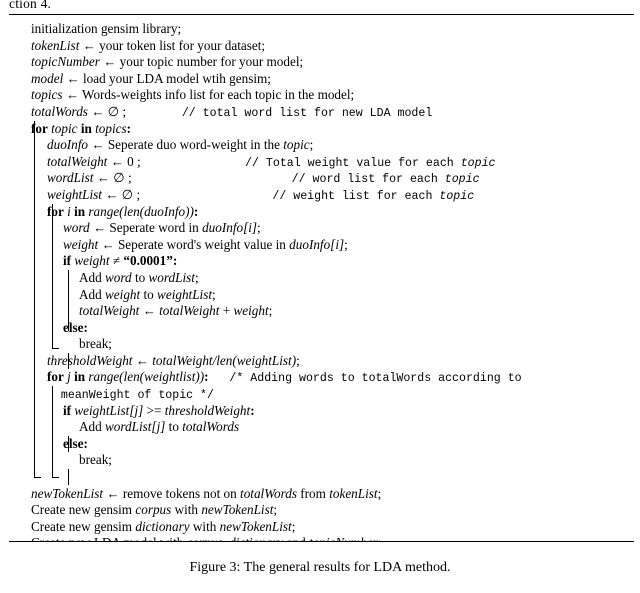 The image size is (640, 593). I want to click on algorithm-spacer, so click(321, 477).